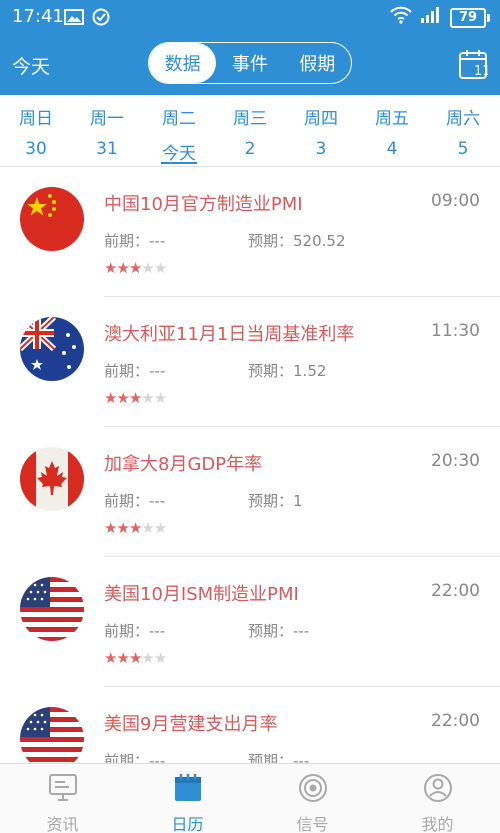  I want to click on forecast-value: 预期：1, so click(275, 500).